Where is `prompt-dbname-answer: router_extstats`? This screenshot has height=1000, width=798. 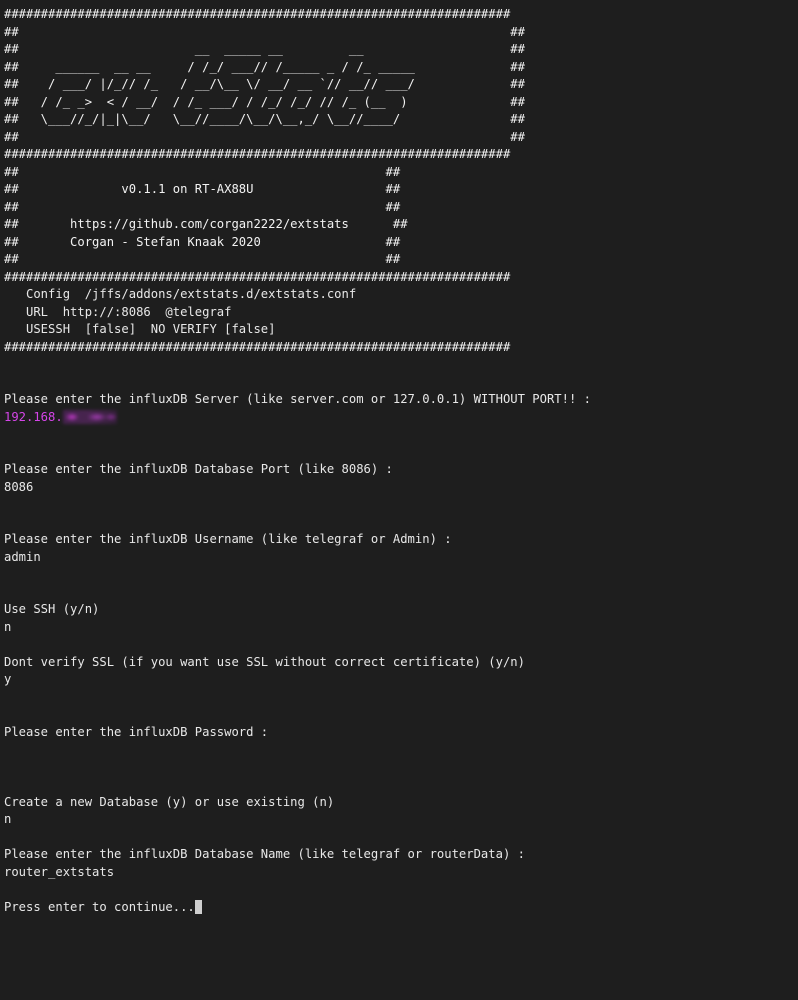
prompt-dbname-answer: router_extstats is located at coordinates (59, 871).